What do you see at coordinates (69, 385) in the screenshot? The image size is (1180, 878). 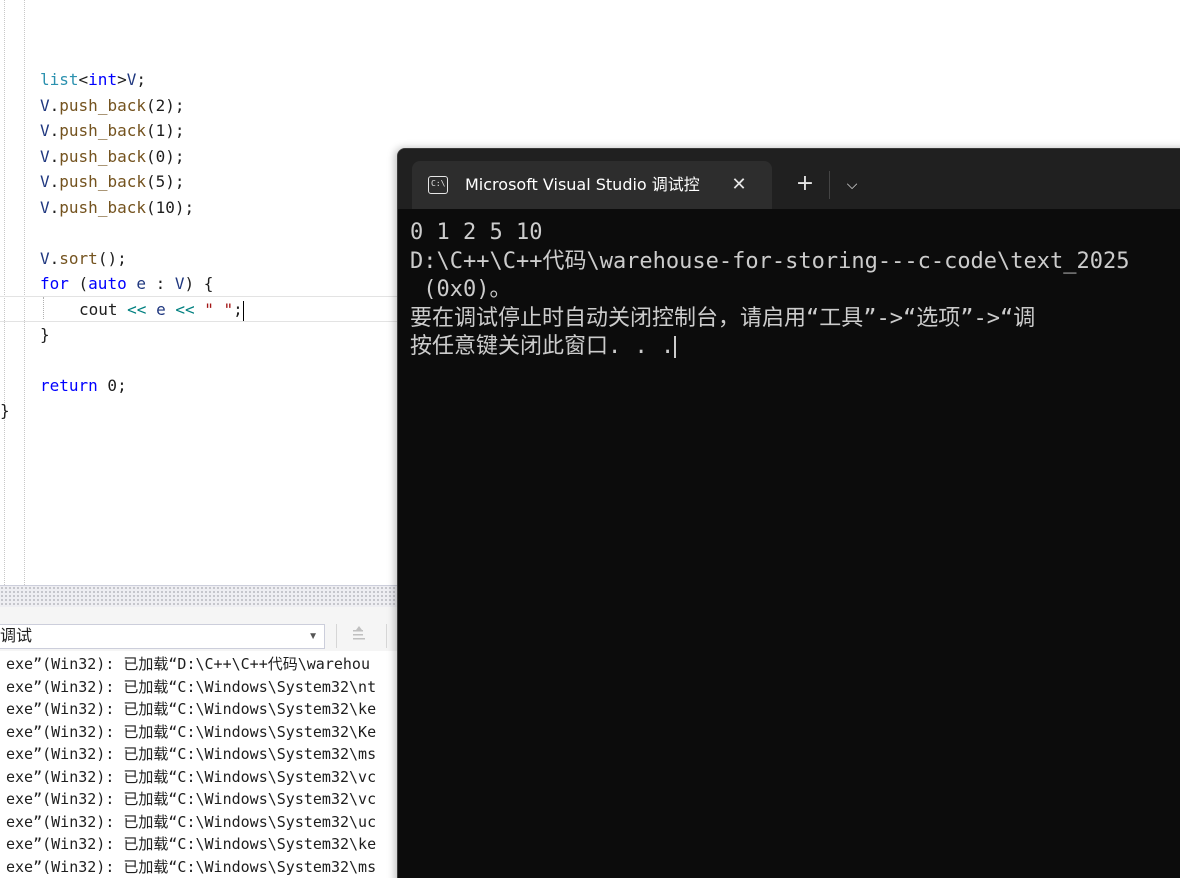 I see `code-token: return` at bounding box center [69, 385].